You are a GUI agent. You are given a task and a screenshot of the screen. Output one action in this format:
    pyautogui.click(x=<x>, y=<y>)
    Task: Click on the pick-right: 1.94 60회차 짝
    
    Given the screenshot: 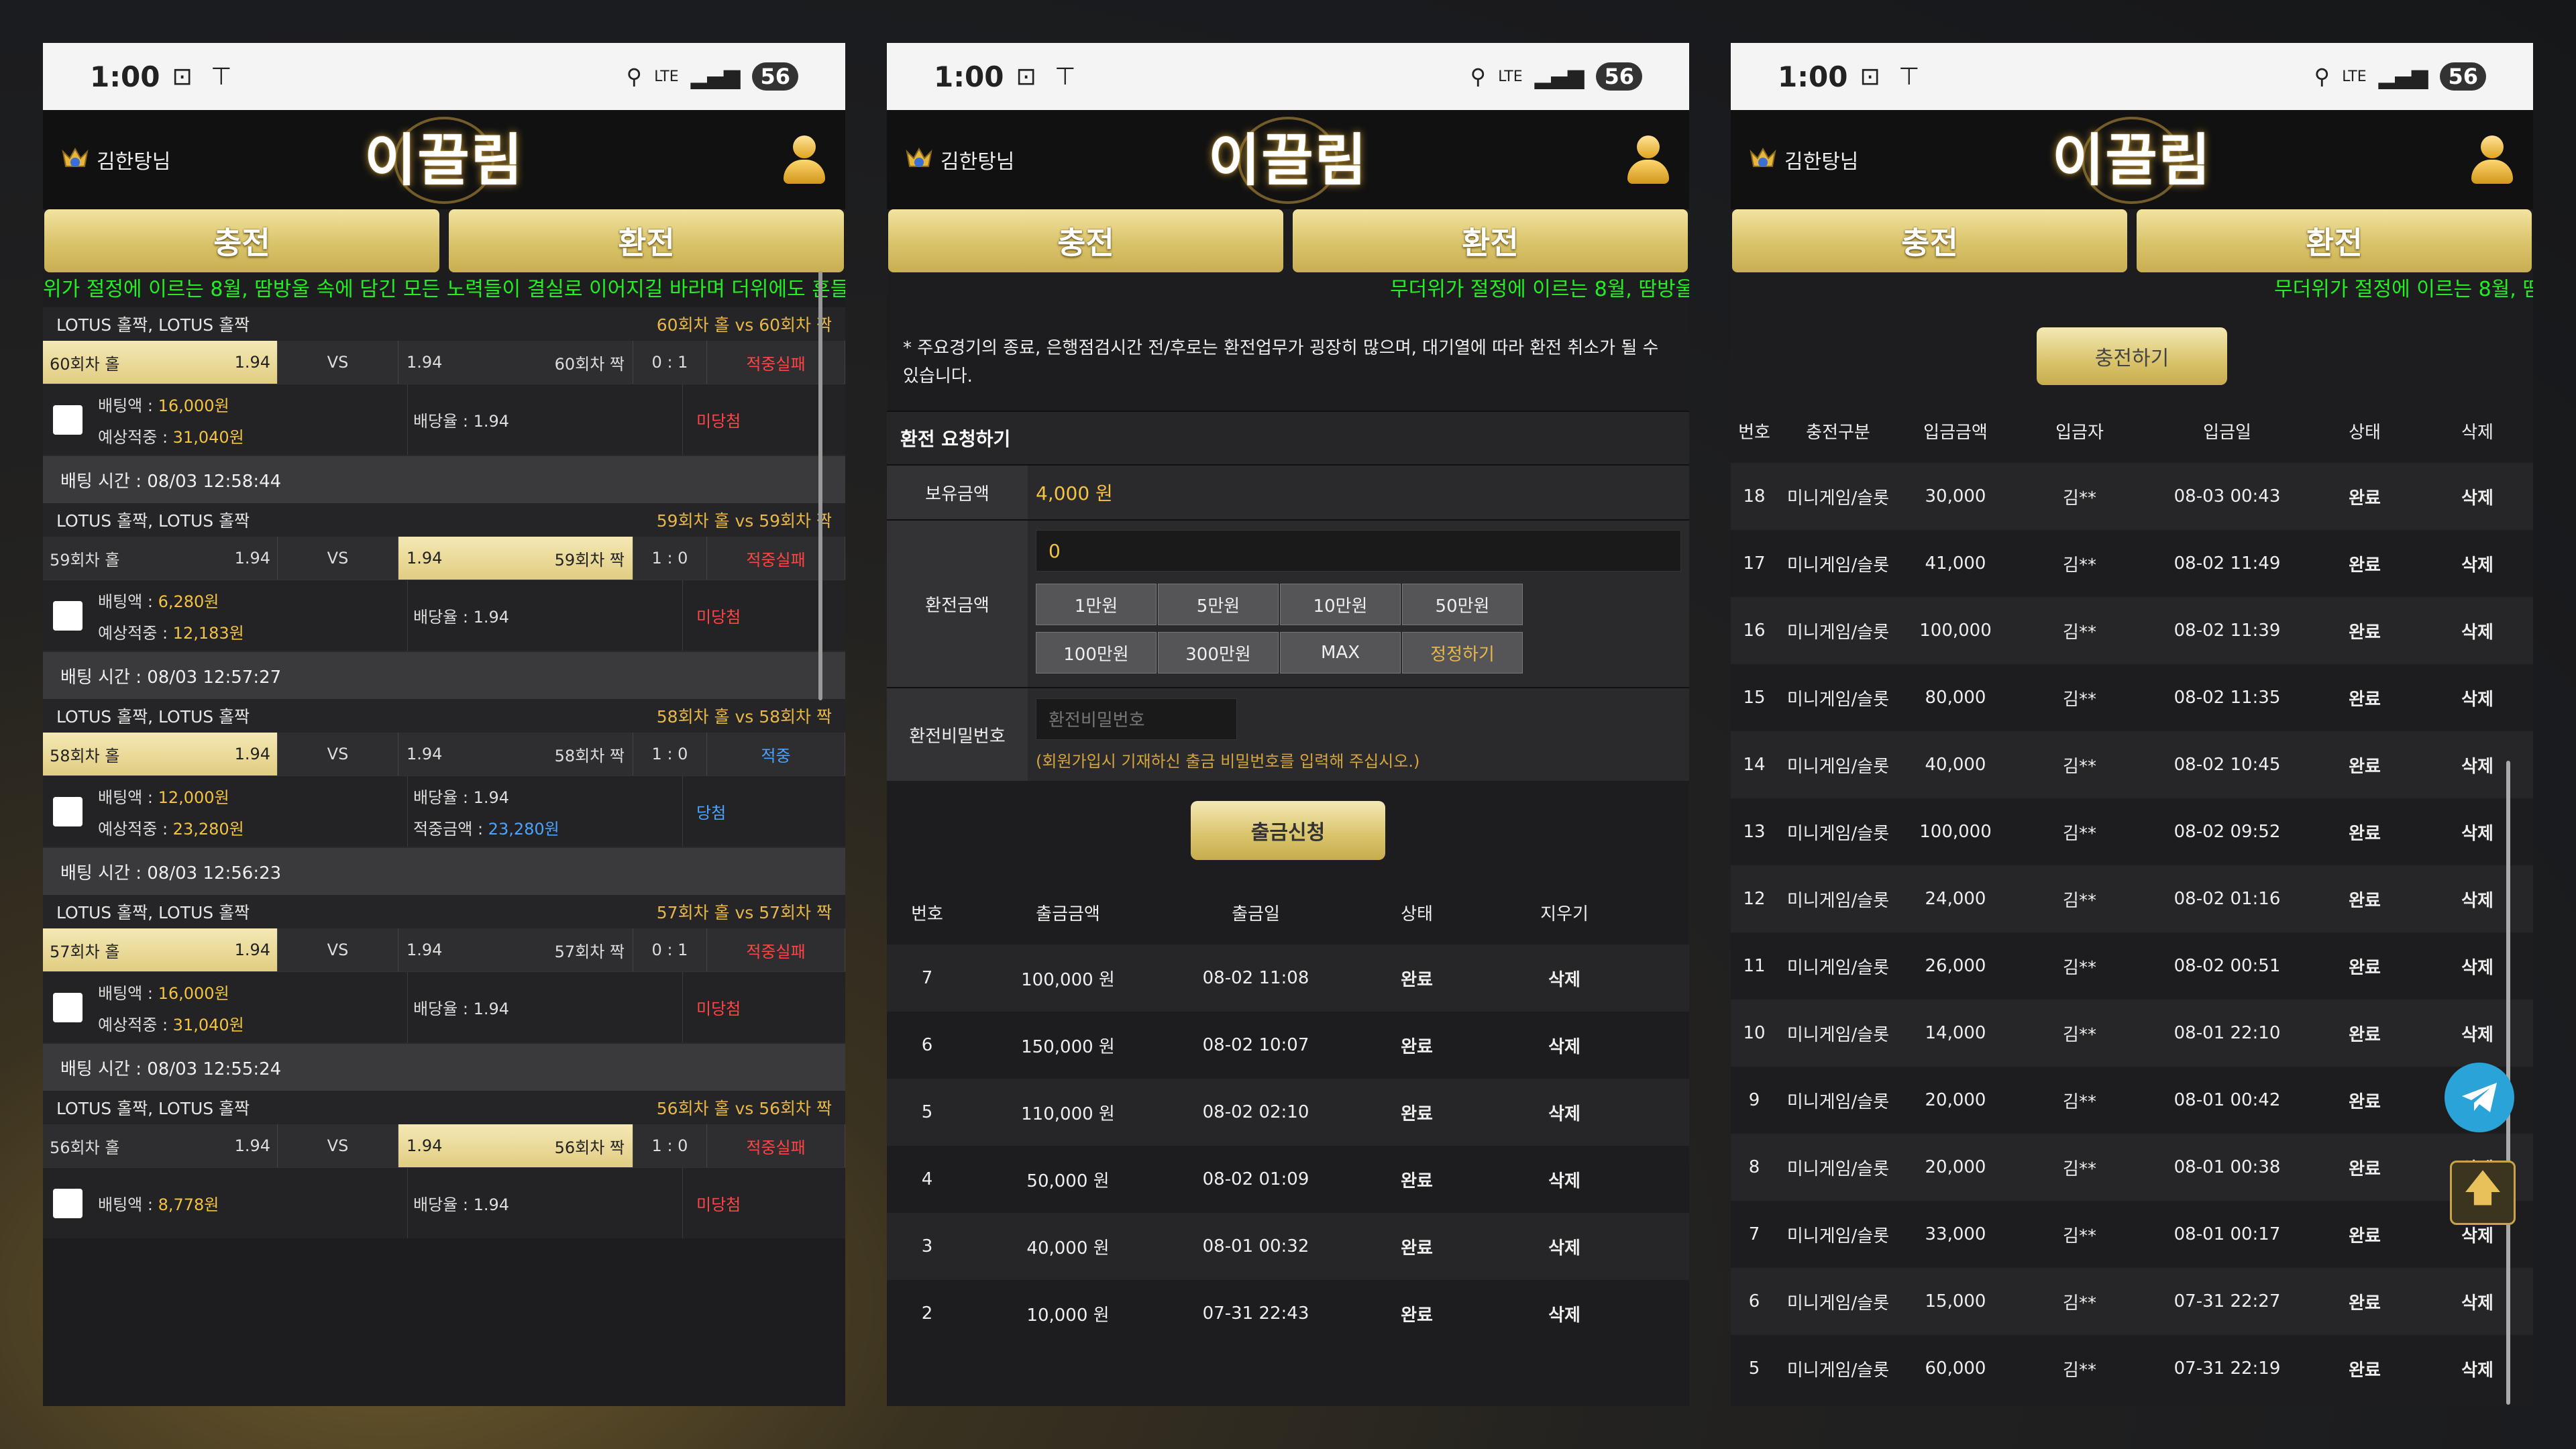 What is the action you would take?
    pyautogui.click(x=515, y=362)
    